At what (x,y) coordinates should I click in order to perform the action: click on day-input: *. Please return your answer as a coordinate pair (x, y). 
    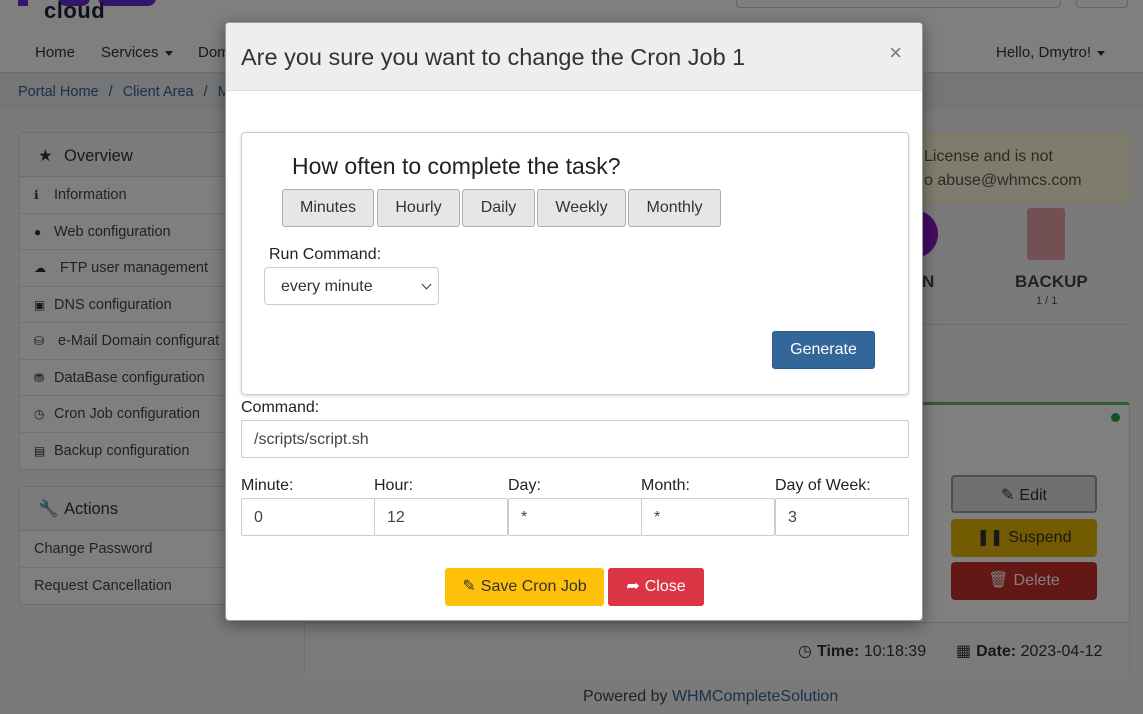
    Looking at the image, I should click on (575, 517).